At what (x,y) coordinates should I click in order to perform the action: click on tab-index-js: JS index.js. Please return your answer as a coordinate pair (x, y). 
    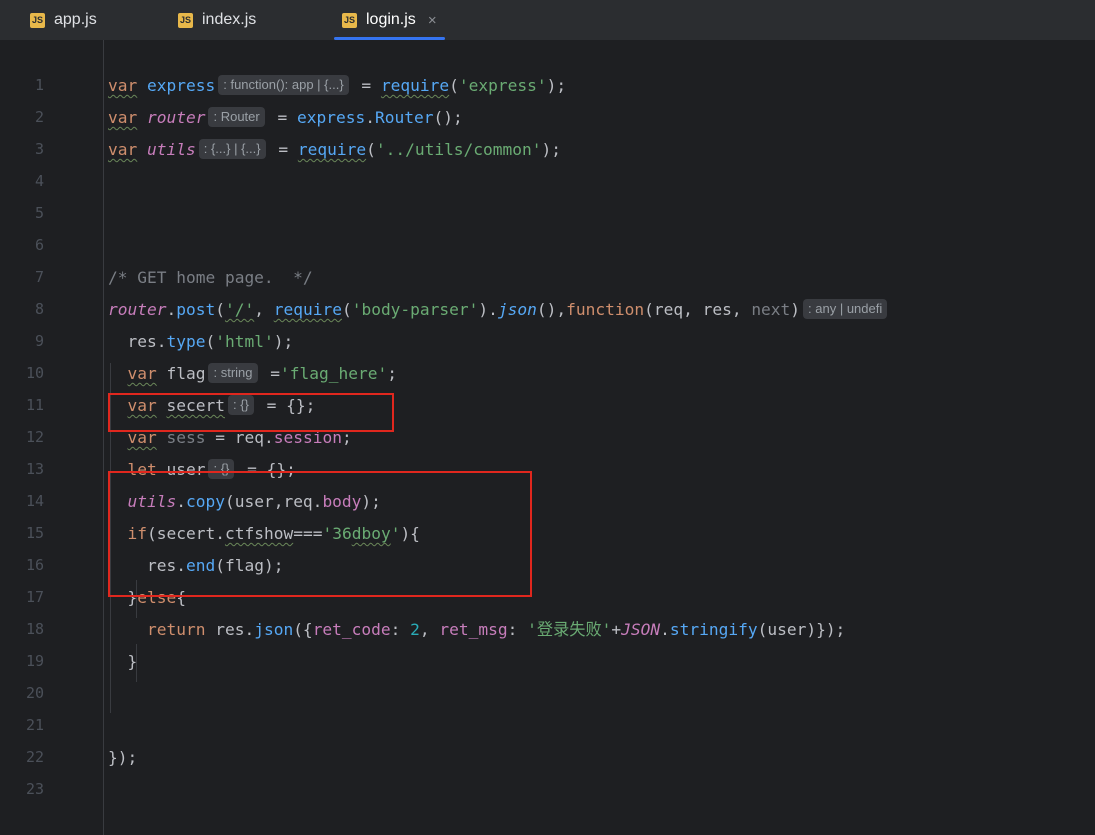
    Looking at the image, I should click on (217, 20).